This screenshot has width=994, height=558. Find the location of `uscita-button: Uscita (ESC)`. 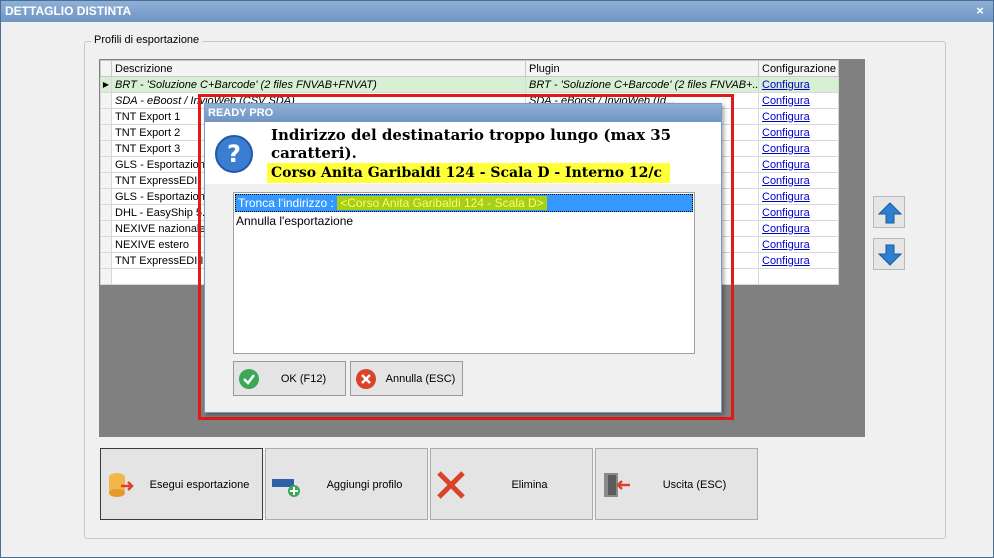

uscita-button: Uscita (ESC) is located at coordinates (676, 484).